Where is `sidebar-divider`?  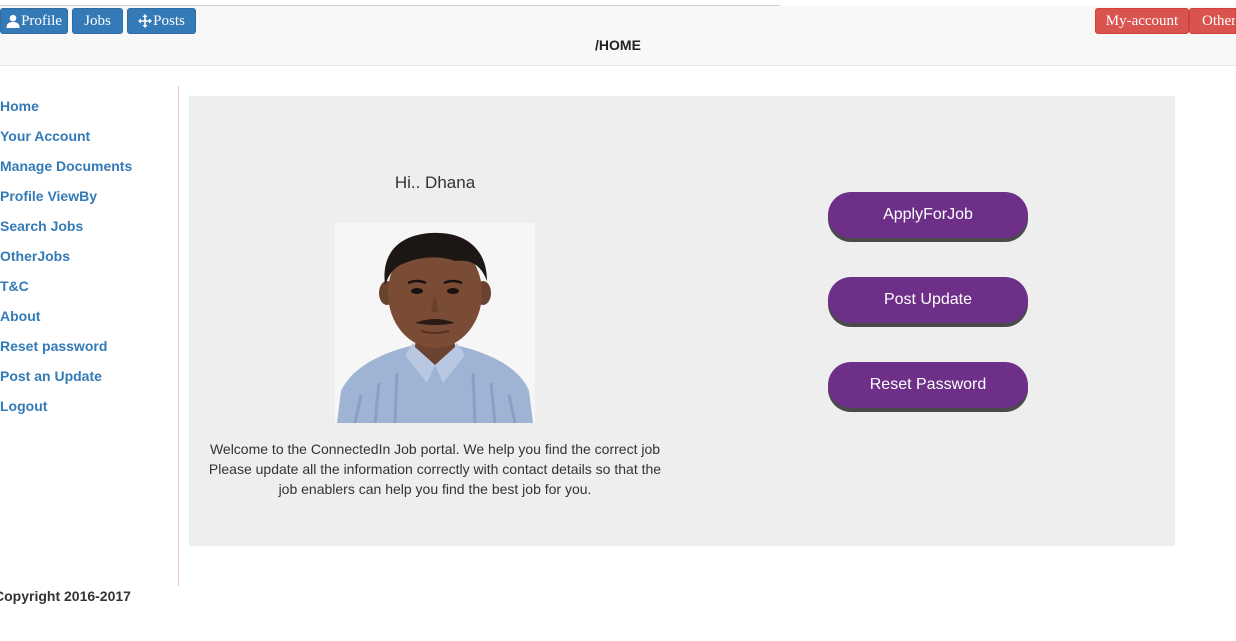
sidebar-divider is located at coordinates (178, 336).